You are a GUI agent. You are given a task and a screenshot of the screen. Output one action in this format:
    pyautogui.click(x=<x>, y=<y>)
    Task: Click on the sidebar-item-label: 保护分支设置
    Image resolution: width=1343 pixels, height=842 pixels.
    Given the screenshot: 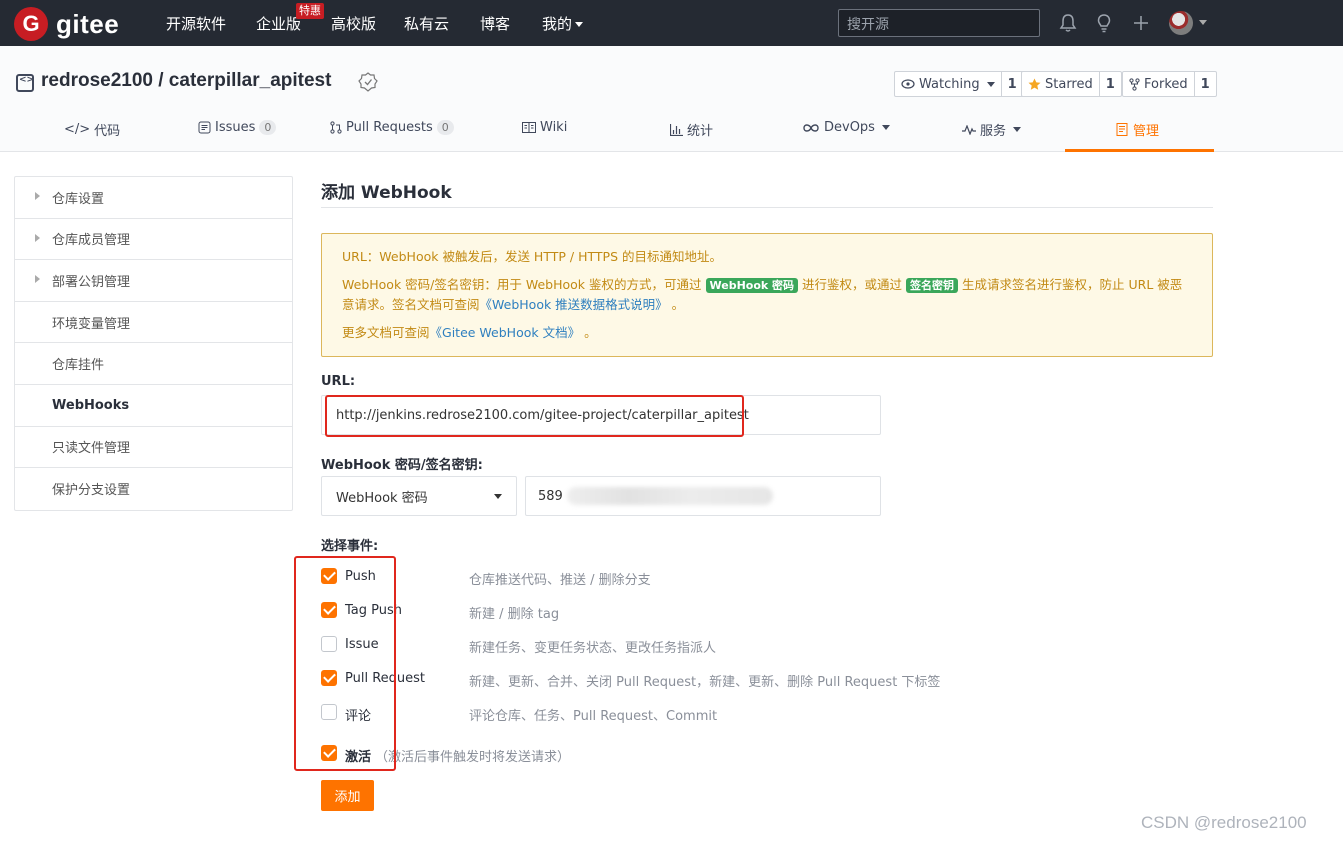 What is the action you would take?
    pyautogui.click(x=91, y=491)
    